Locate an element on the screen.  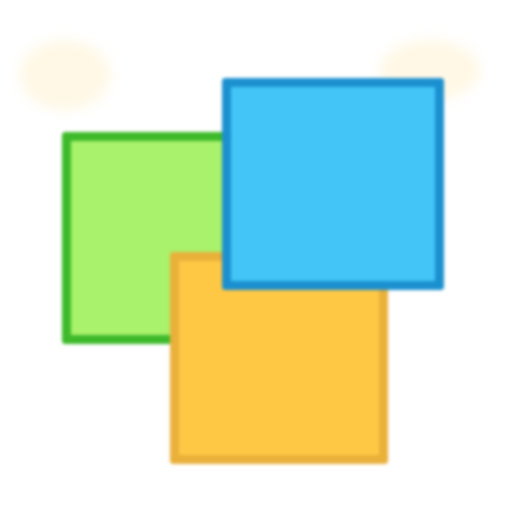
background-glow is located at coordinates (65, 75).